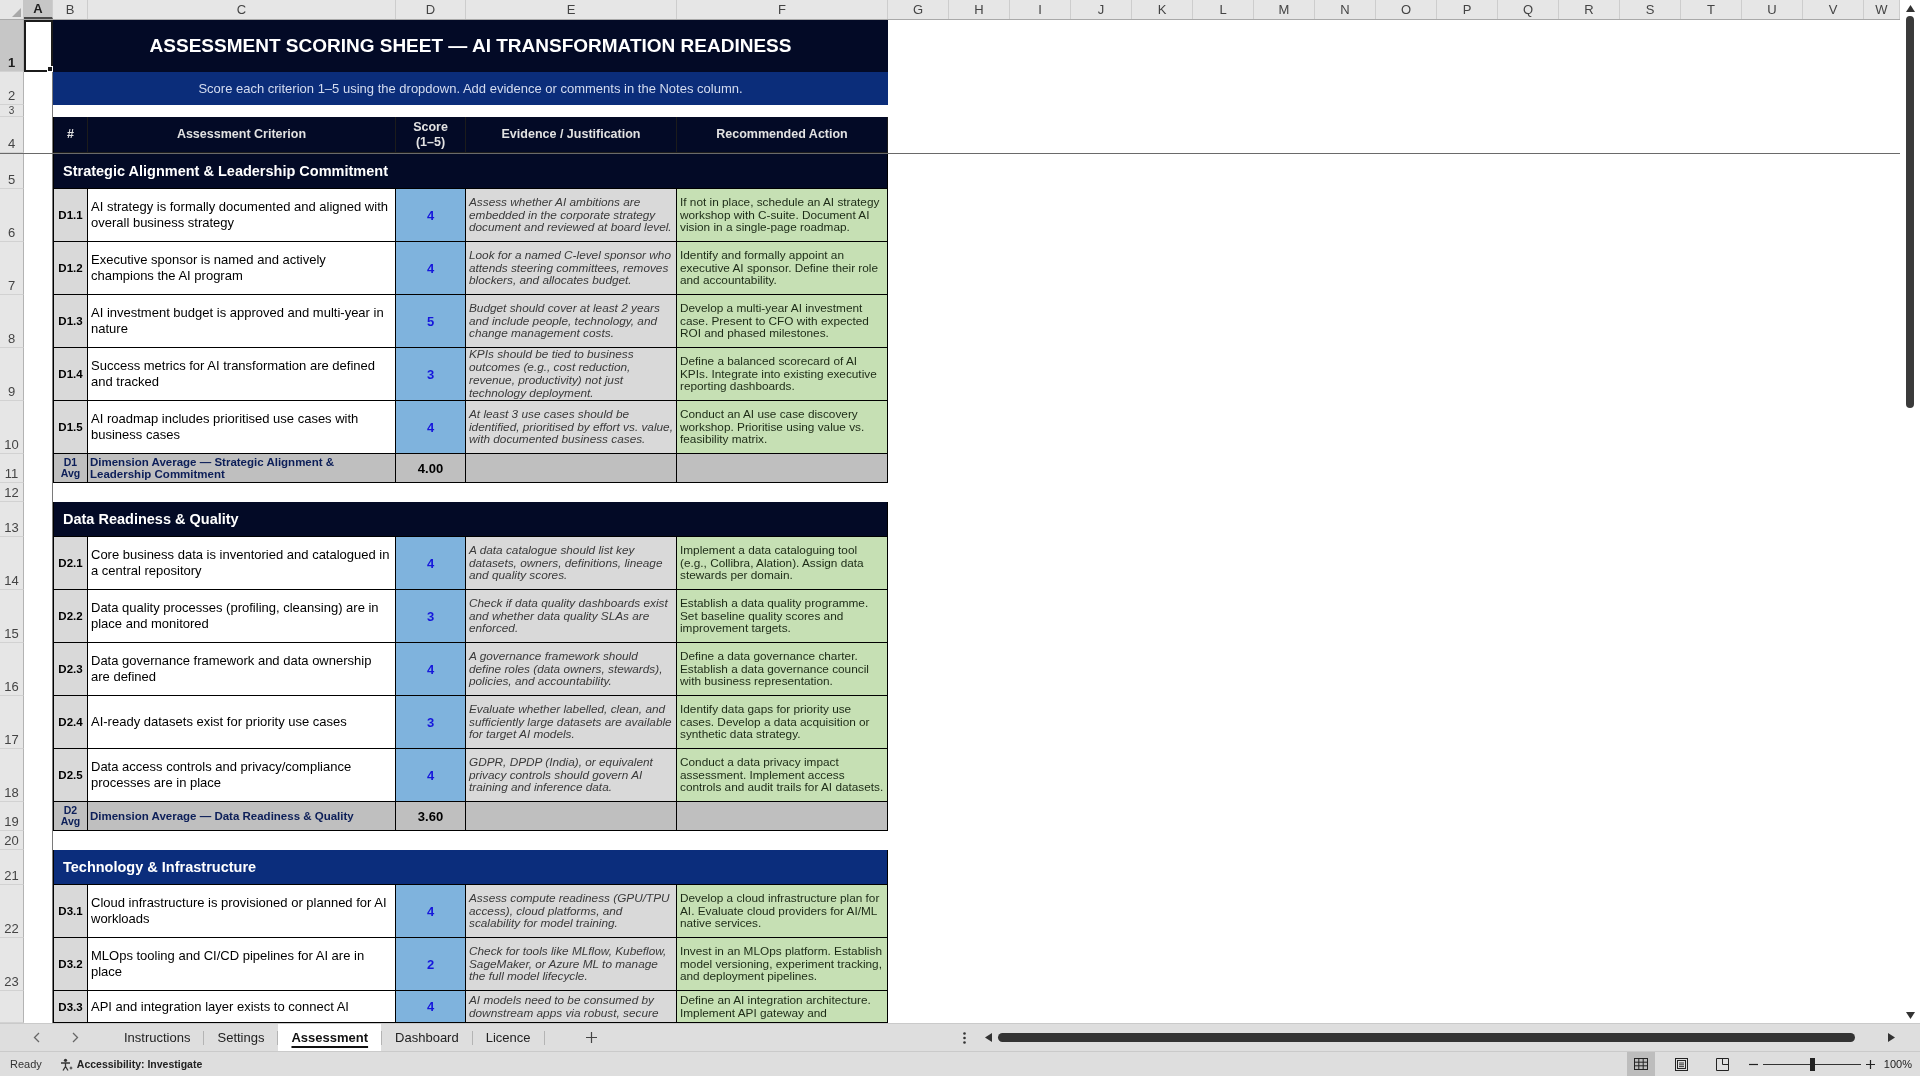 The width and height of the screenshot is (1920, 1076). What do you see at coordinates (1162, 9) in the screenshot?
I see `column-header: K` at bounding box center [1162, 9].